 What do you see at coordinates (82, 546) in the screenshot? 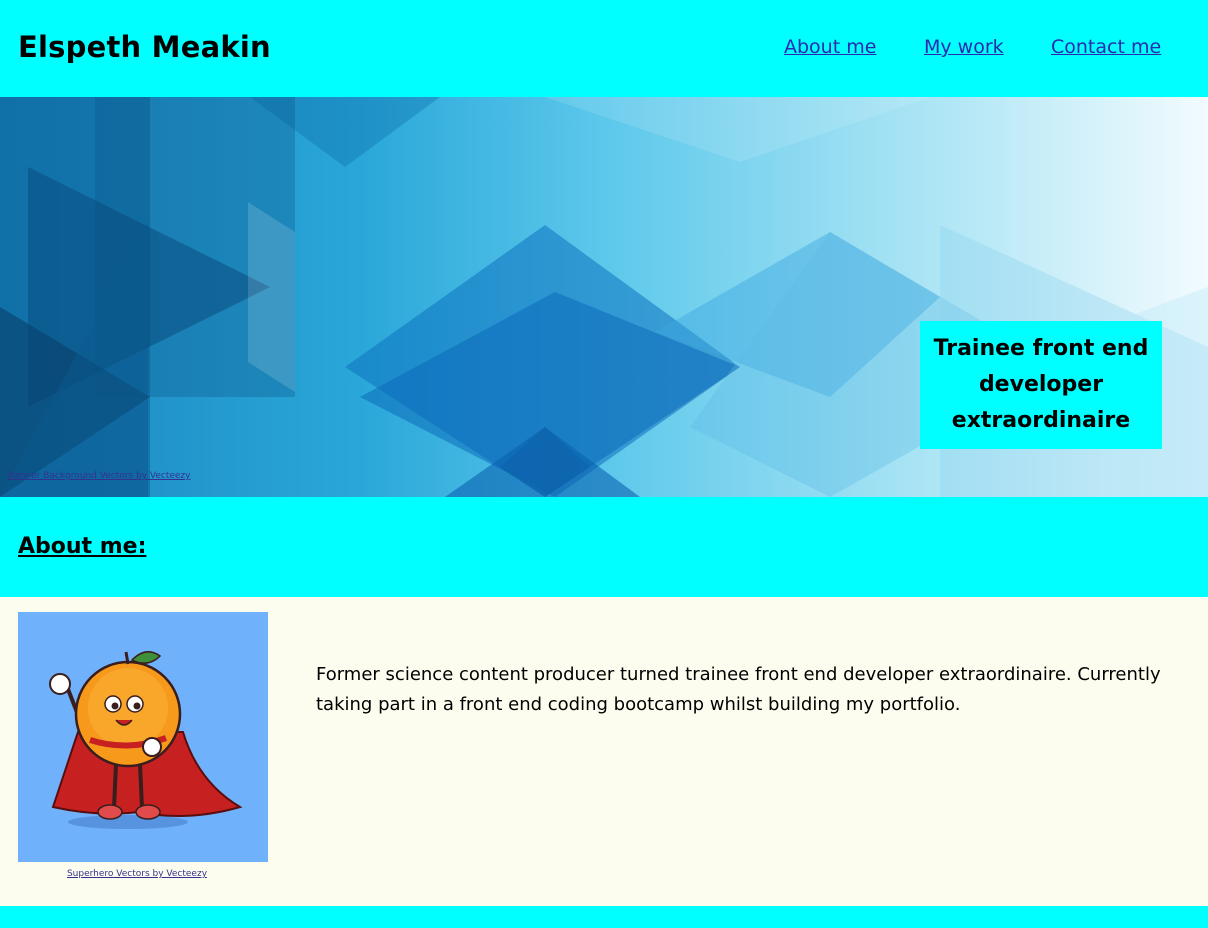
I see `about-heading: About me:` at bounding box center [82, 546].